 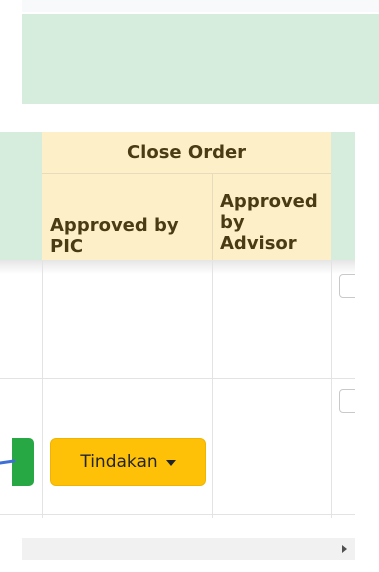 What do you see at coordinates (188, 549) in the screenshot?
I see `horizontal-scrollbar` at bounding box center [188, 549].